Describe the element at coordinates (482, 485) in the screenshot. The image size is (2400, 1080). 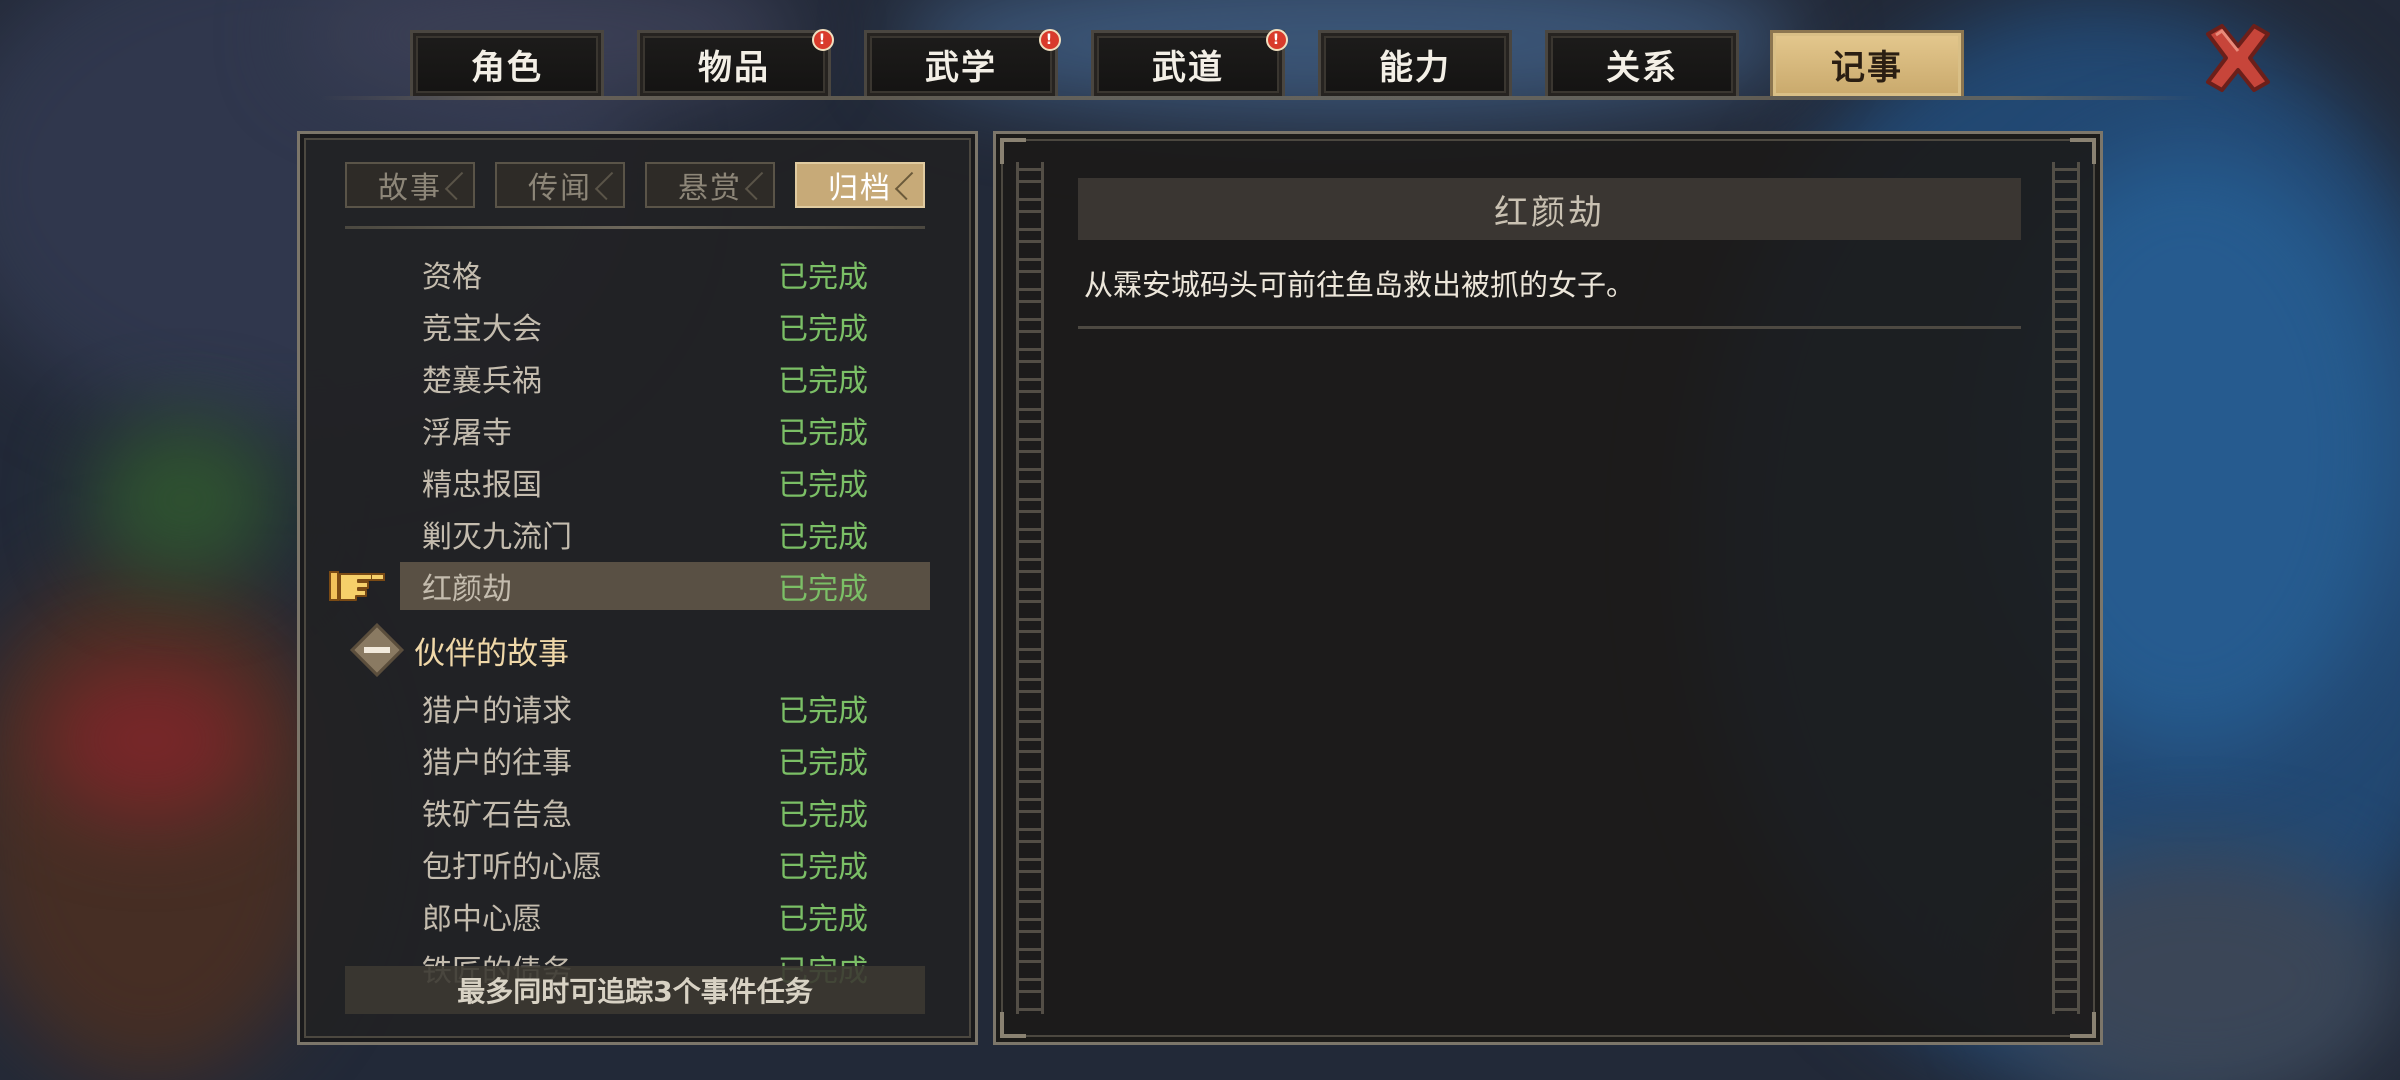
I see `quest-name: 精忠报国` at that location.